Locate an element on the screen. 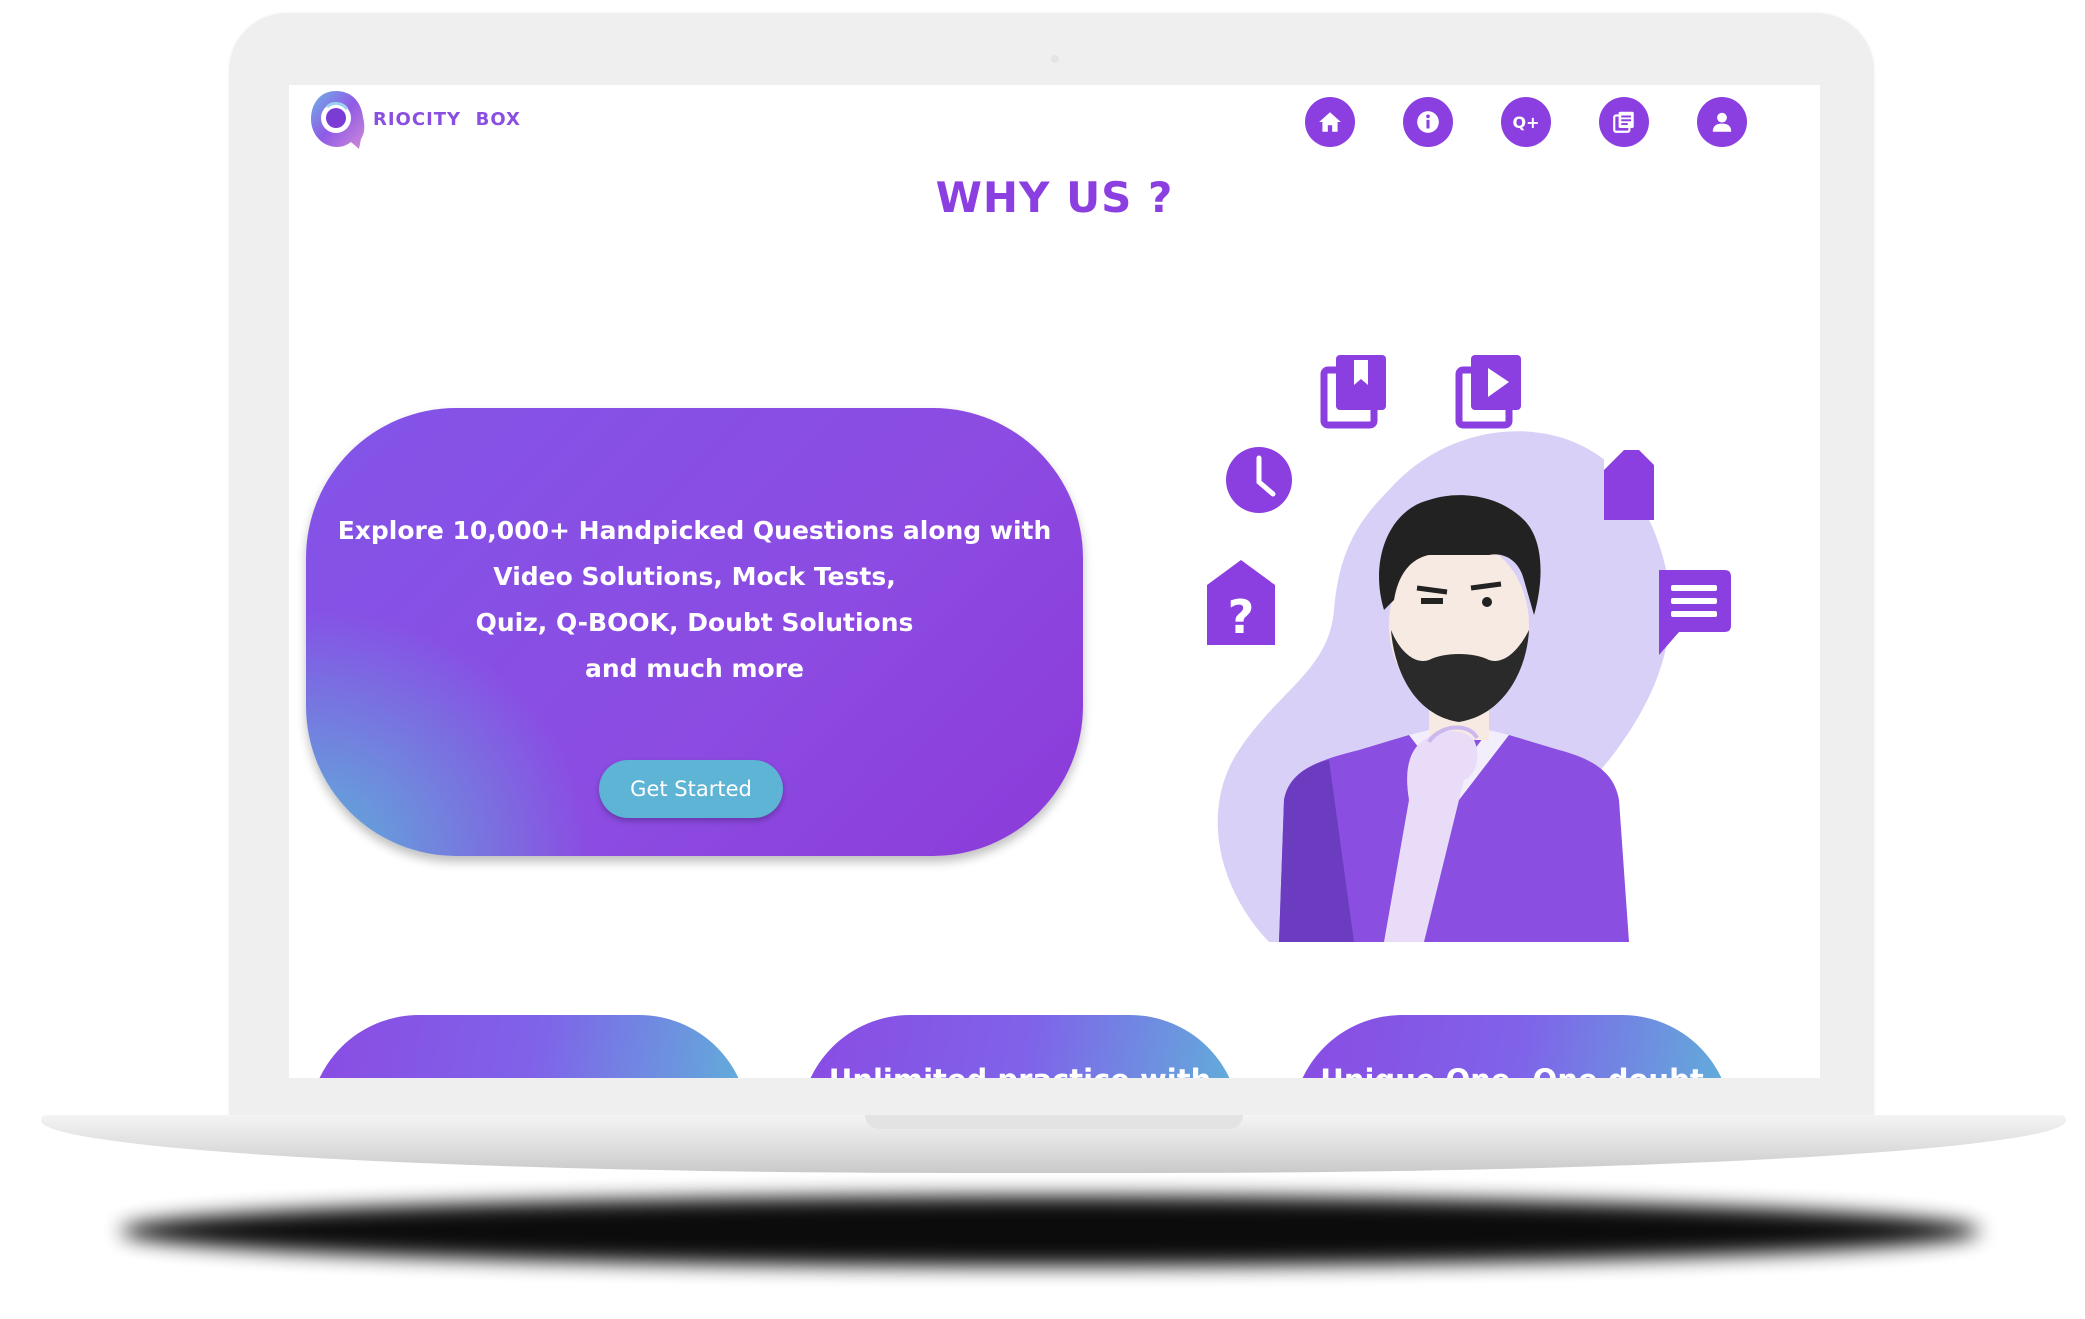  hero-line: Video Solutions, Mock Tests, is located at coordinates (694, 576).